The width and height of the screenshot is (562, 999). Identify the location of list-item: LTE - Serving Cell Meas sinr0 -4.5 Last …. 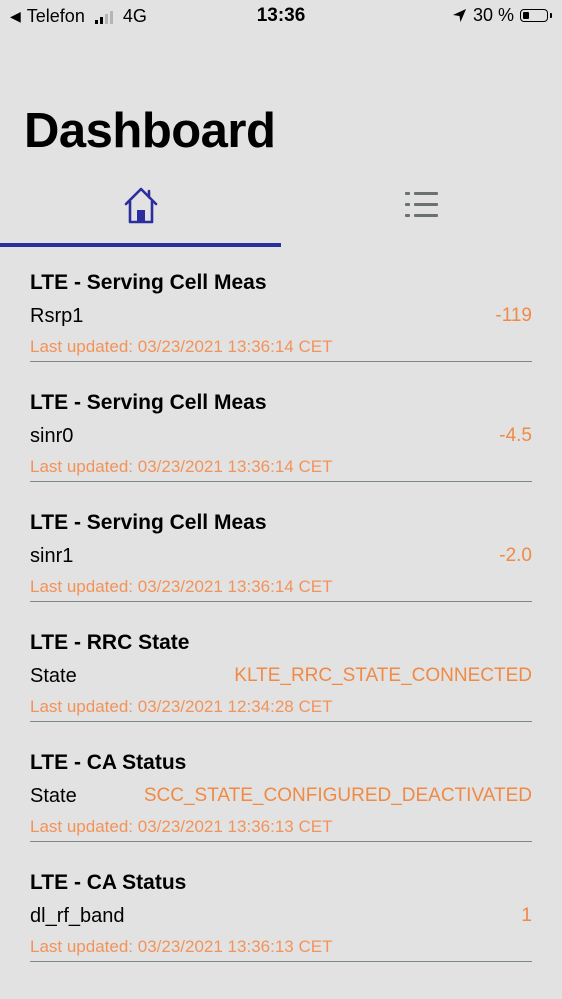
(281, 422).